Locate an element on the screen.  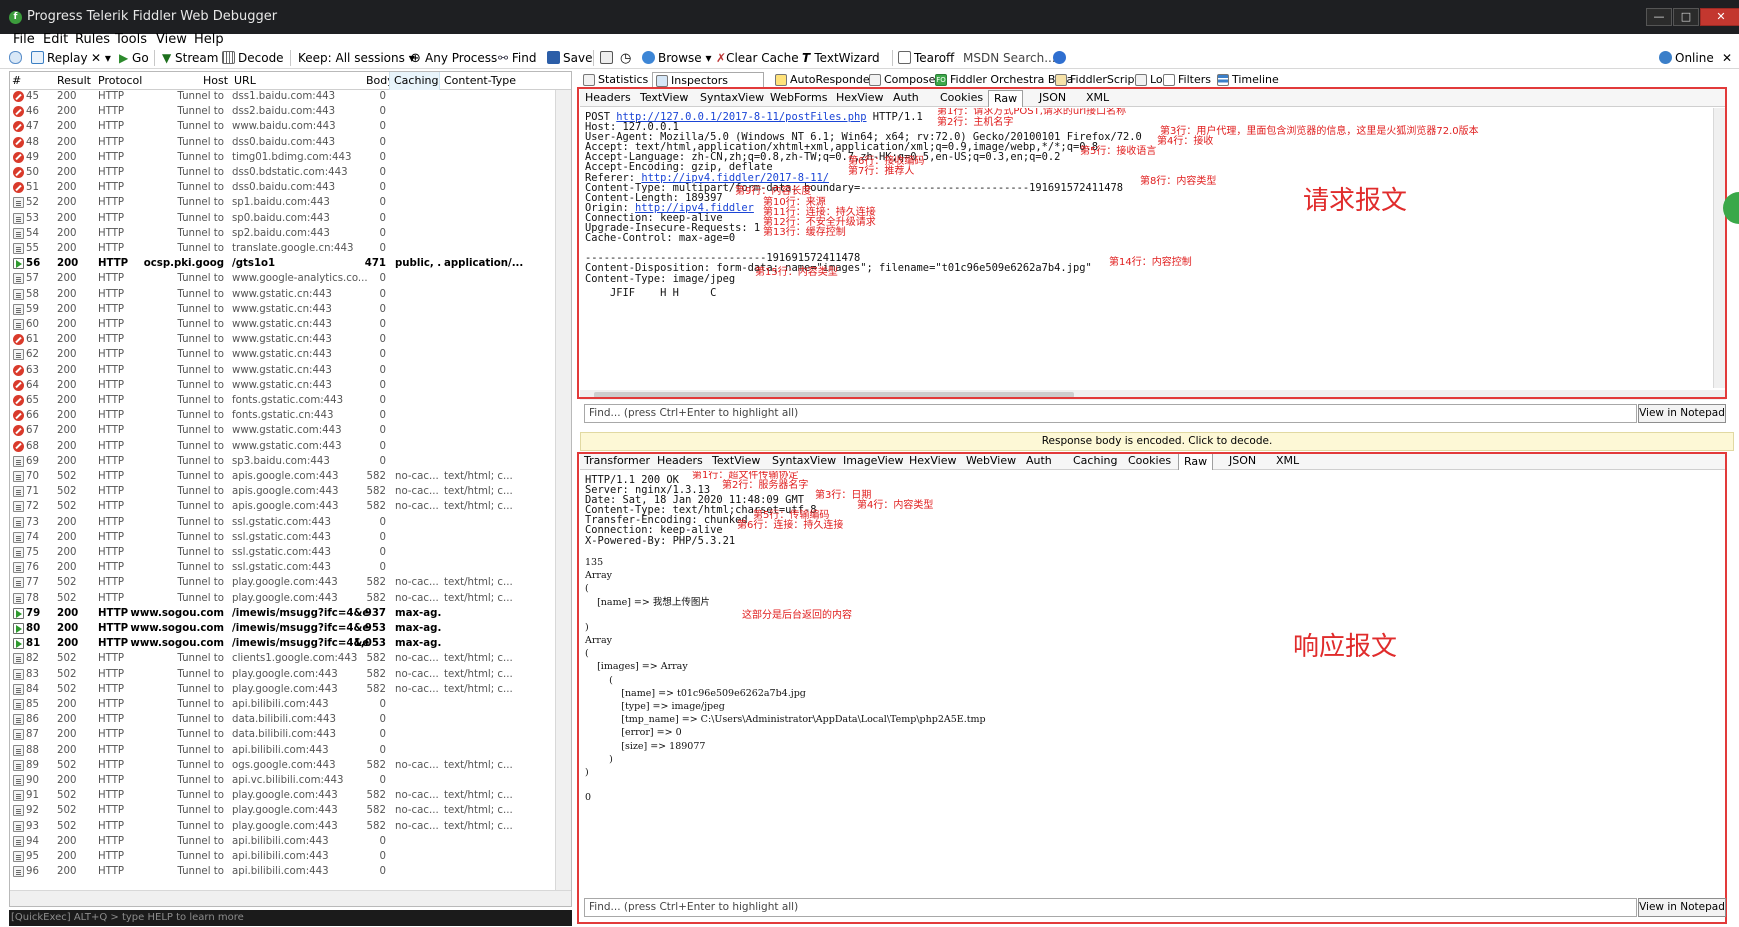
menu-edit: Edit is located at coordinates (55, 39).